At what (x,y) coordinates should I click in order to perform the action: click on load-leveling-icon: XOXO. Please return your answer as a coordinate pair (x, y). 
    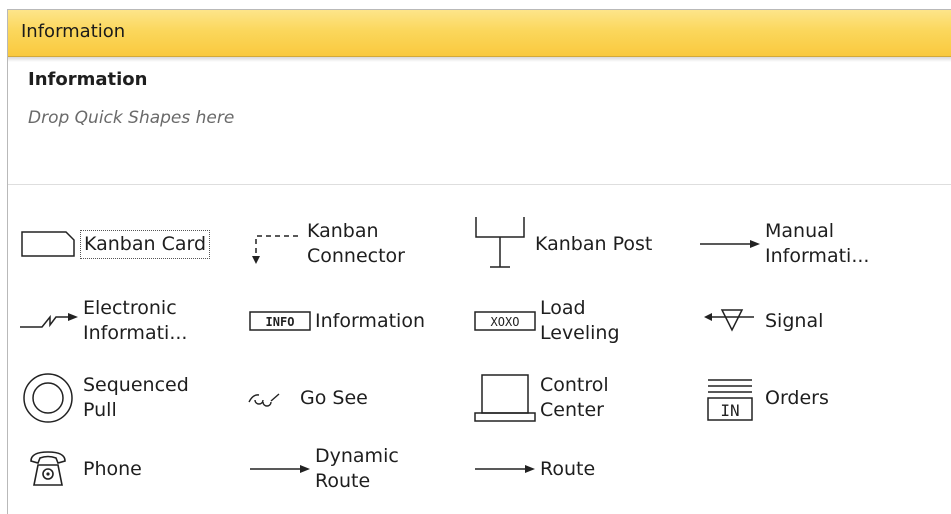
    Looking at the image, I should click on (505, 321).